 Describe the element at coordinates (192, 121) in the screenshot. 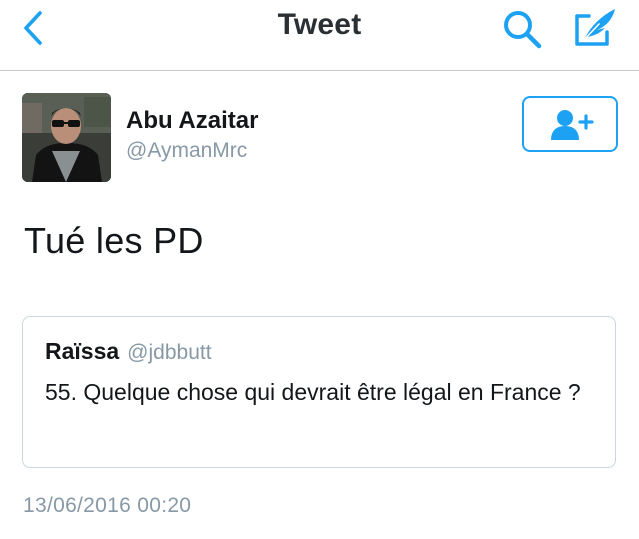

I see `author-name: Abu Azaitar` at that location.